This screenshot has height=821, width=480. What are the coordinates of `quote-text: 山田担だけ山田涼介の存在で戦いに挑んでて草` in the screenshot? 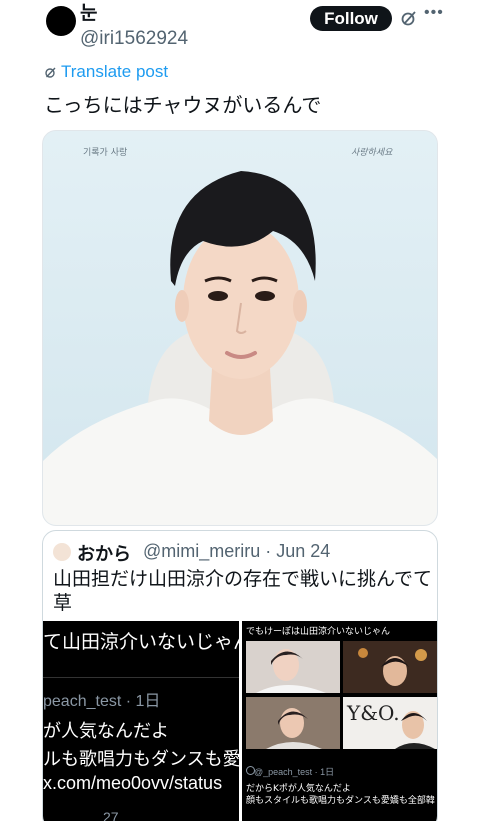 It's located at (243, 591).